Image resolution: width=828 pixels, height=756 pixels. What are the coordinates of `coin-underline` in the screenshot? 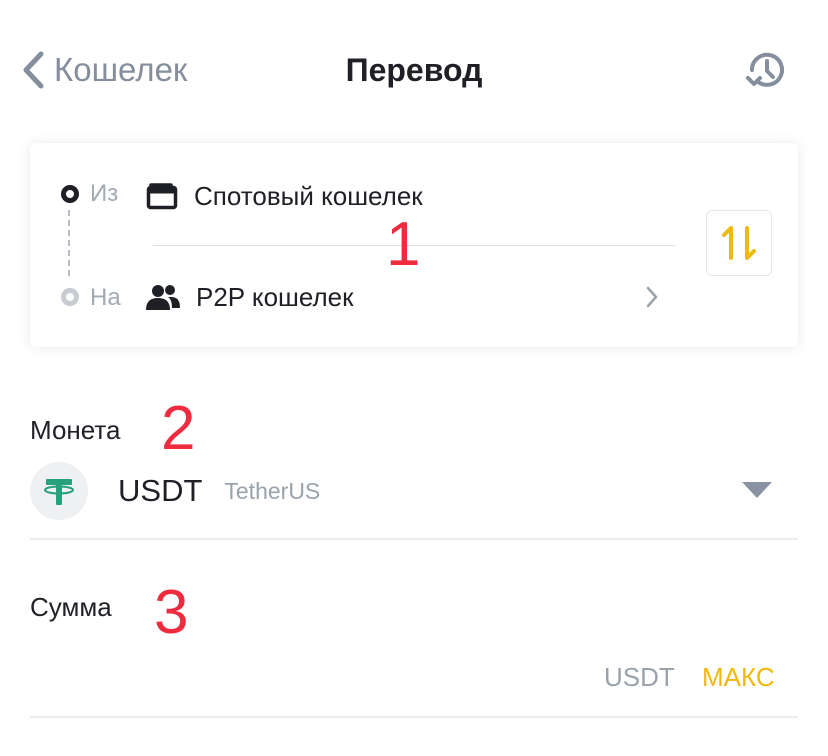 It's located at (414, 539).